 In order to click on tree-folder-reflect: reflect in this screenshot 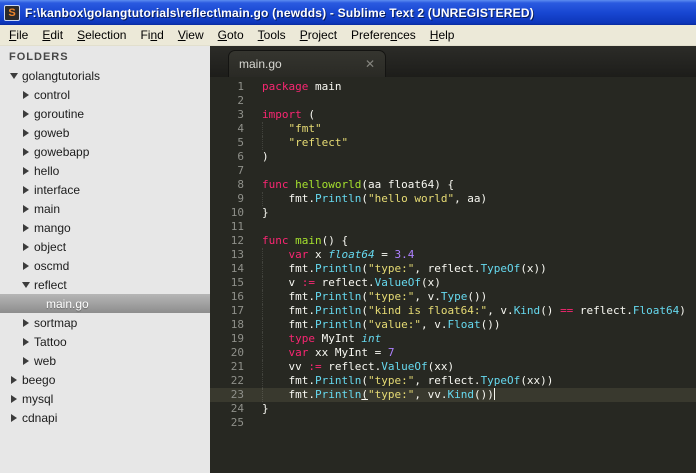, I will do `click(105, 284)`.